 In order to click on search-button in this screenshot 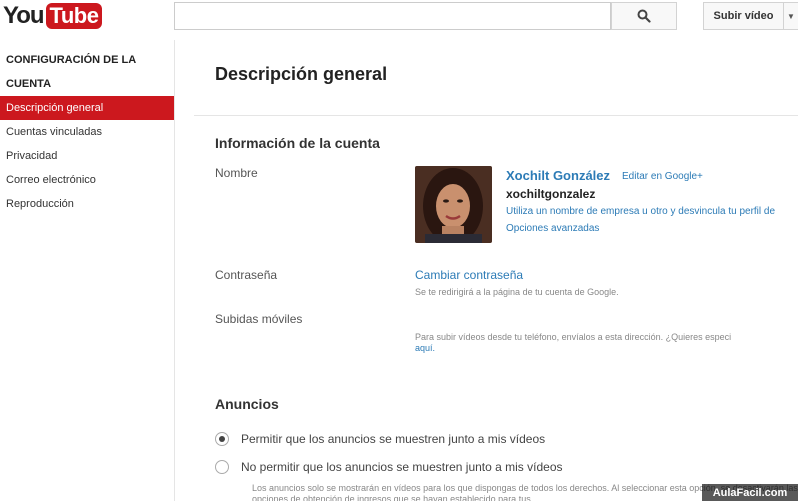, I will do `click(644, 16)`.